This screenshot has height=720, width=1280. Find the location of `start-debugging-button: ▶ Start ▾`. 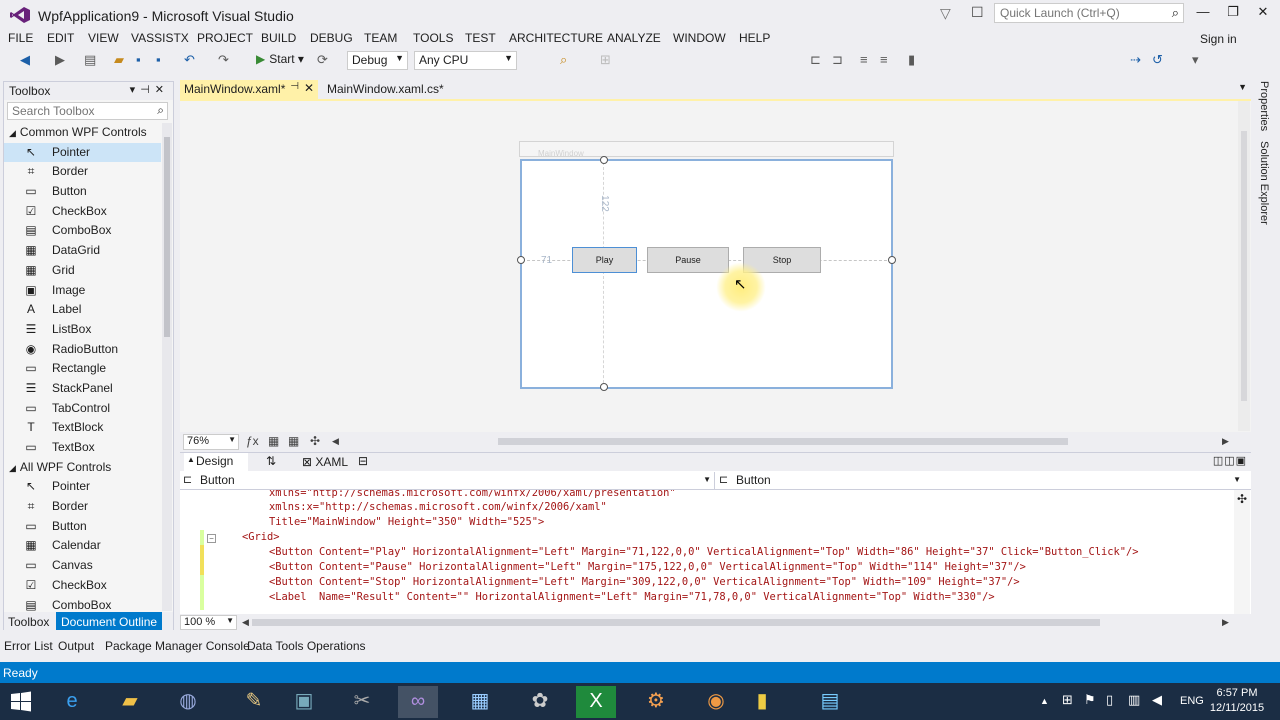

start-debugging-button: ▶ Start ▾ is located at coordinates (280, 59).